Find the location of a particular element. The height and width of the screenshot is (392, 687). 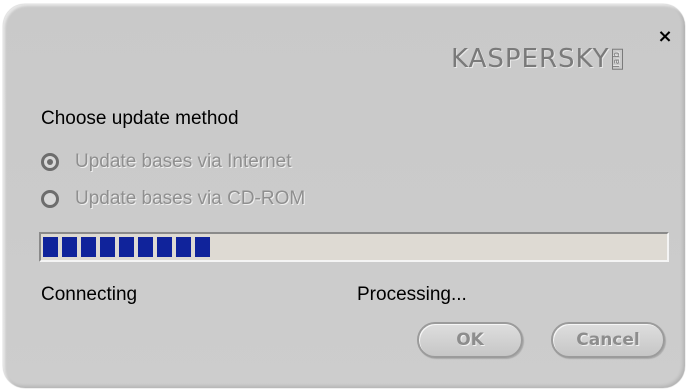

logo-text: KASPERSKY is located at coordinates (530, 59).